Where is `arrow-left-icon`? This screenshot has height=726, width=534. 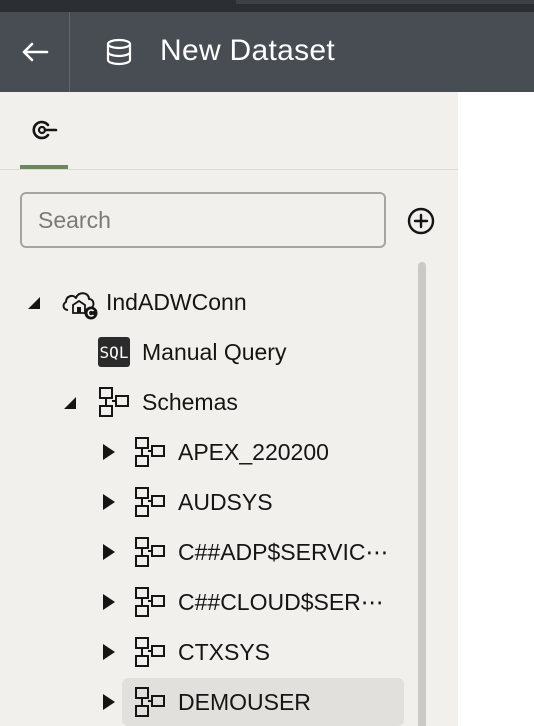
arrow-left-icon is located at coordinates (35, 52).